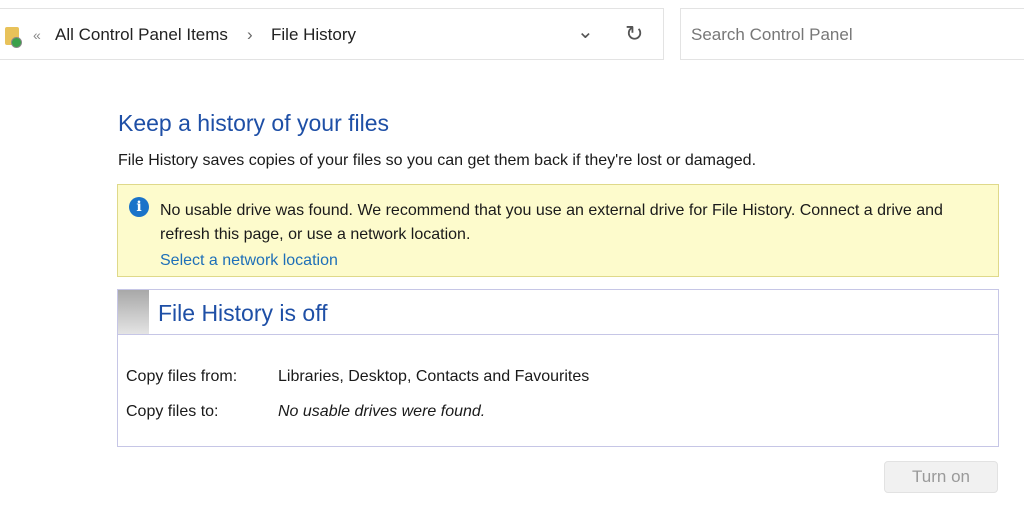 Image resolution: width=1024 pixels, height=509 pixels. What do you see at coordinates (172, 411) in the screenshot?
I see `copy-to-label: Copy files to:` at bounding box center [172, 411].